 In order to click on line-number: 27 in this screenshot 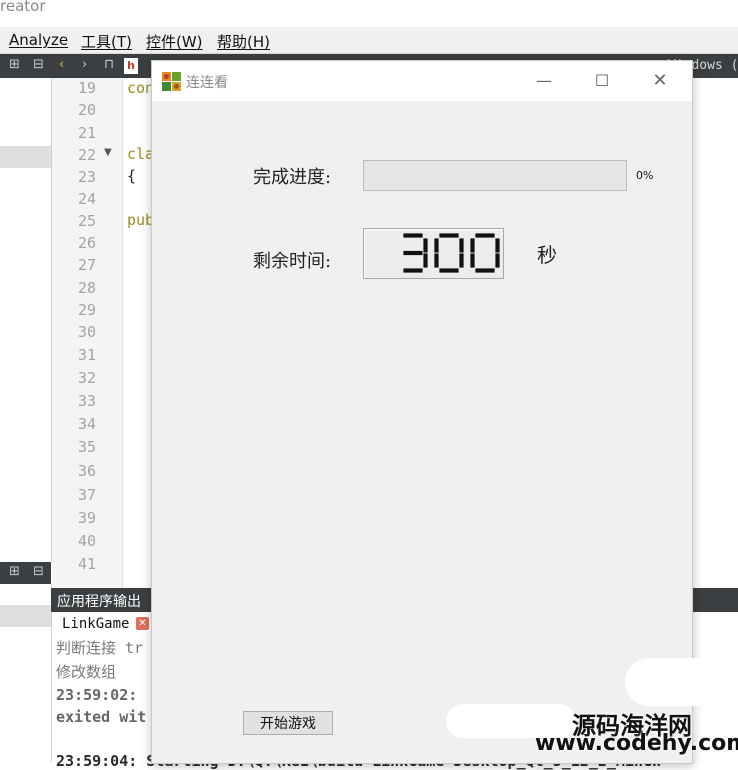, I will do `click(86, 265)`.